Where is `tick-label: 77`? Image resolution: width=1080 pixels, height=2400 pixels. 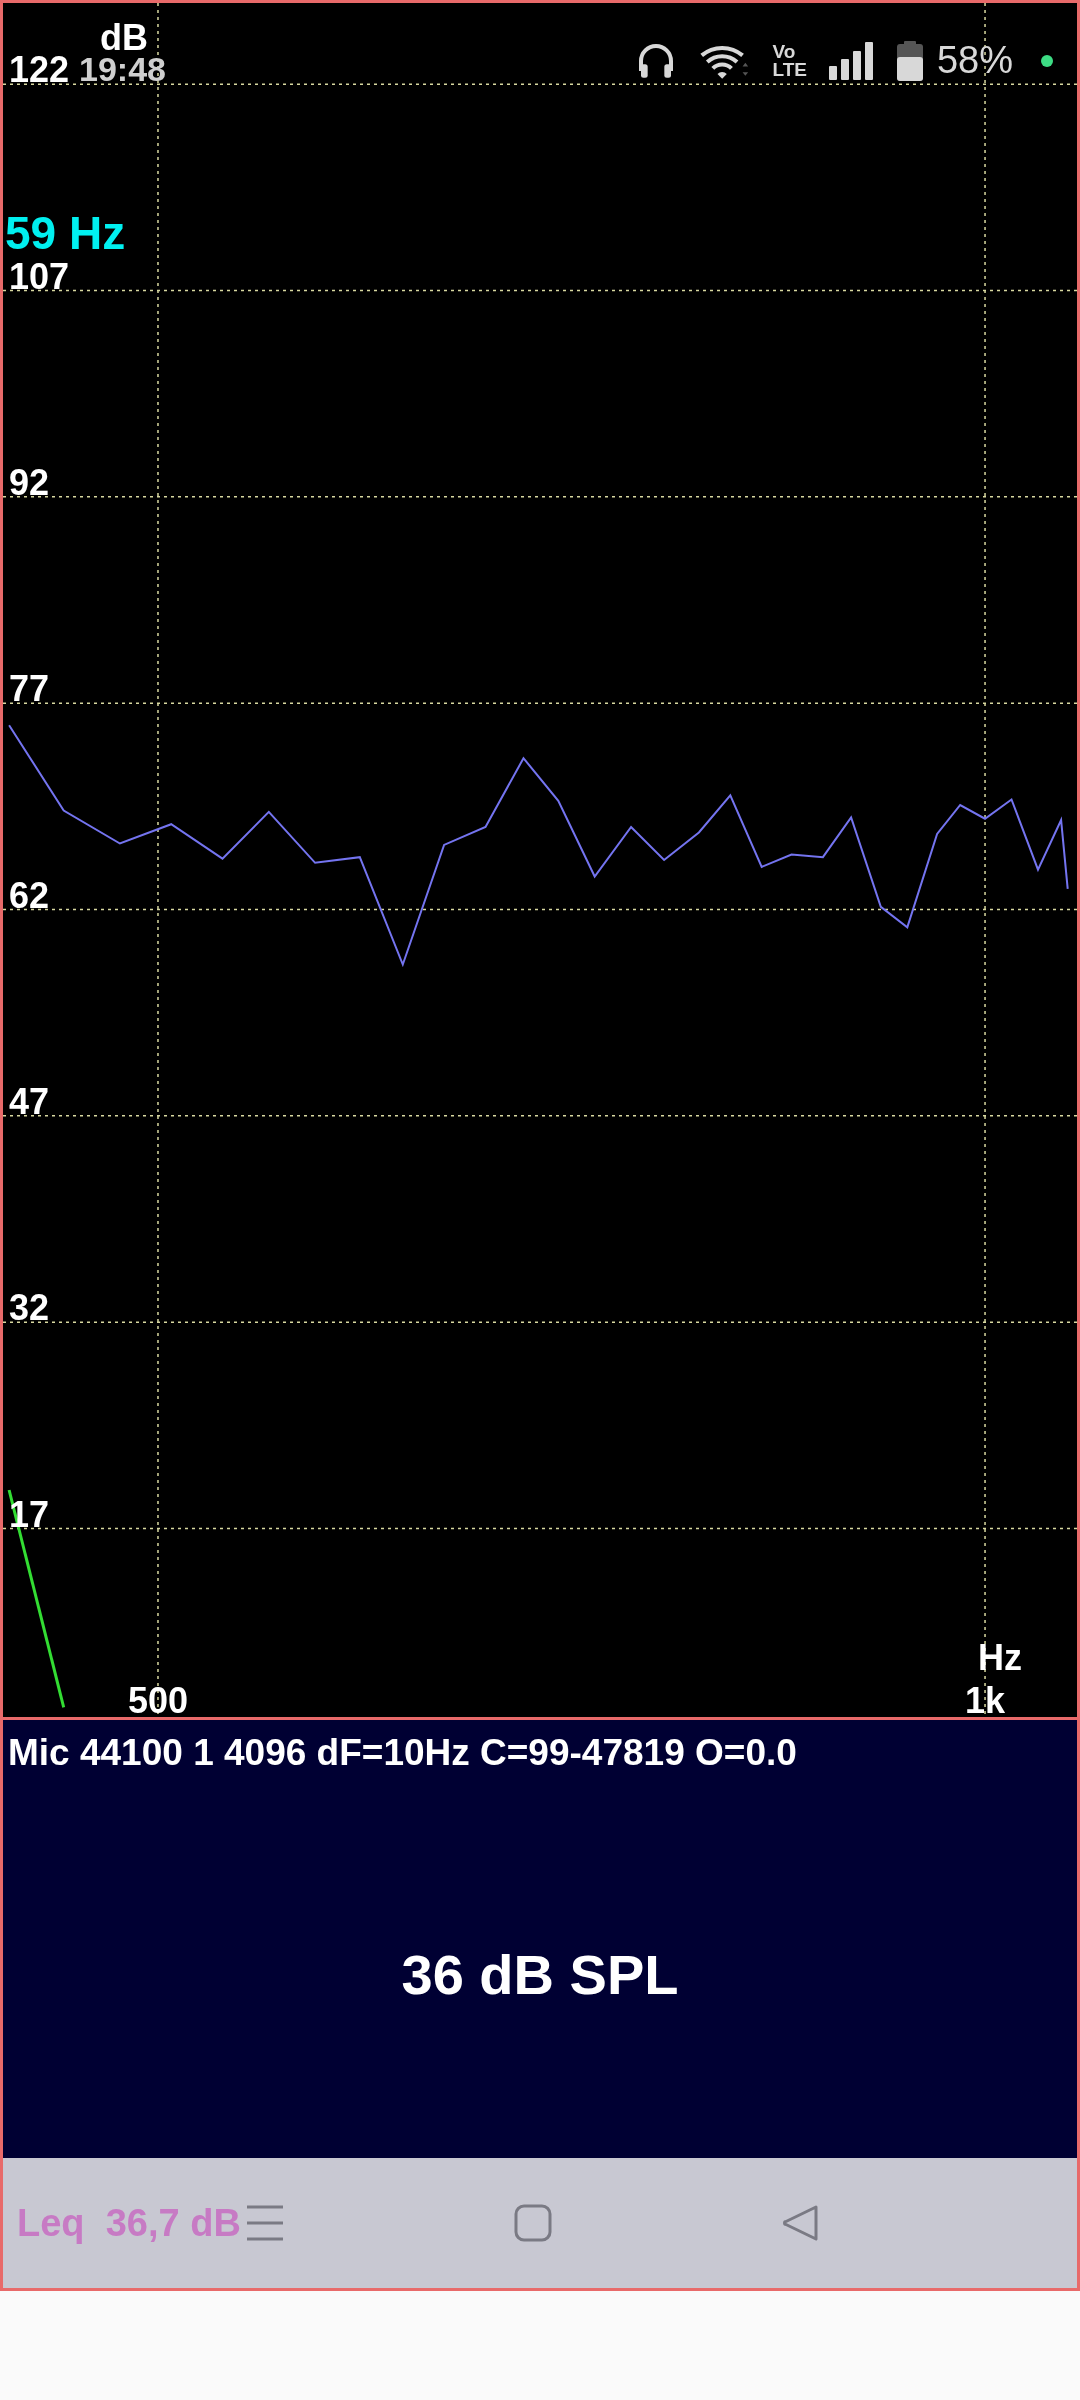
tick-label: 77 is located at coordinates (29, 689).